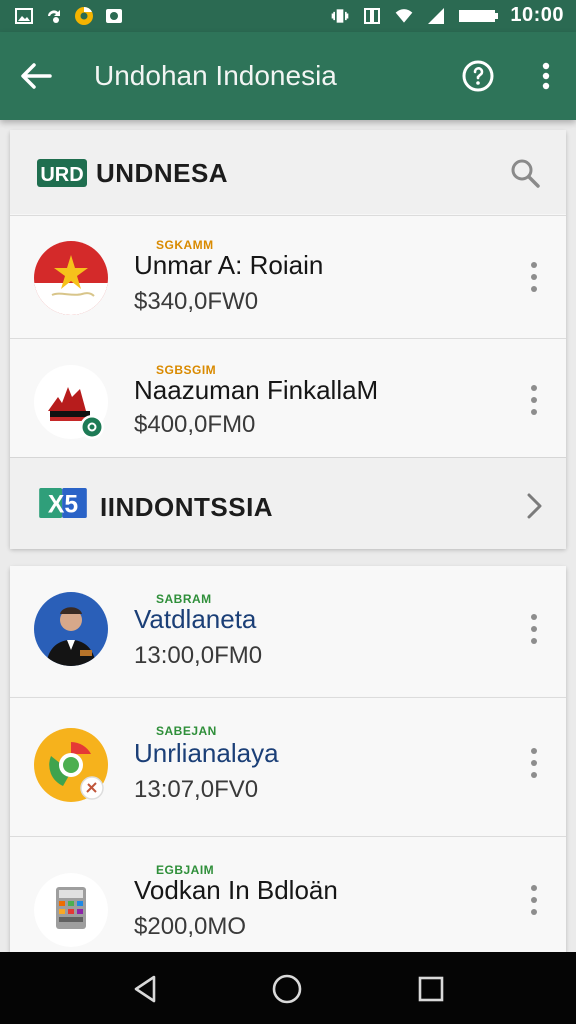 This screenshot has height=1024, width=576. I want to click on item-price: $200,0MO, so click(190, 926).